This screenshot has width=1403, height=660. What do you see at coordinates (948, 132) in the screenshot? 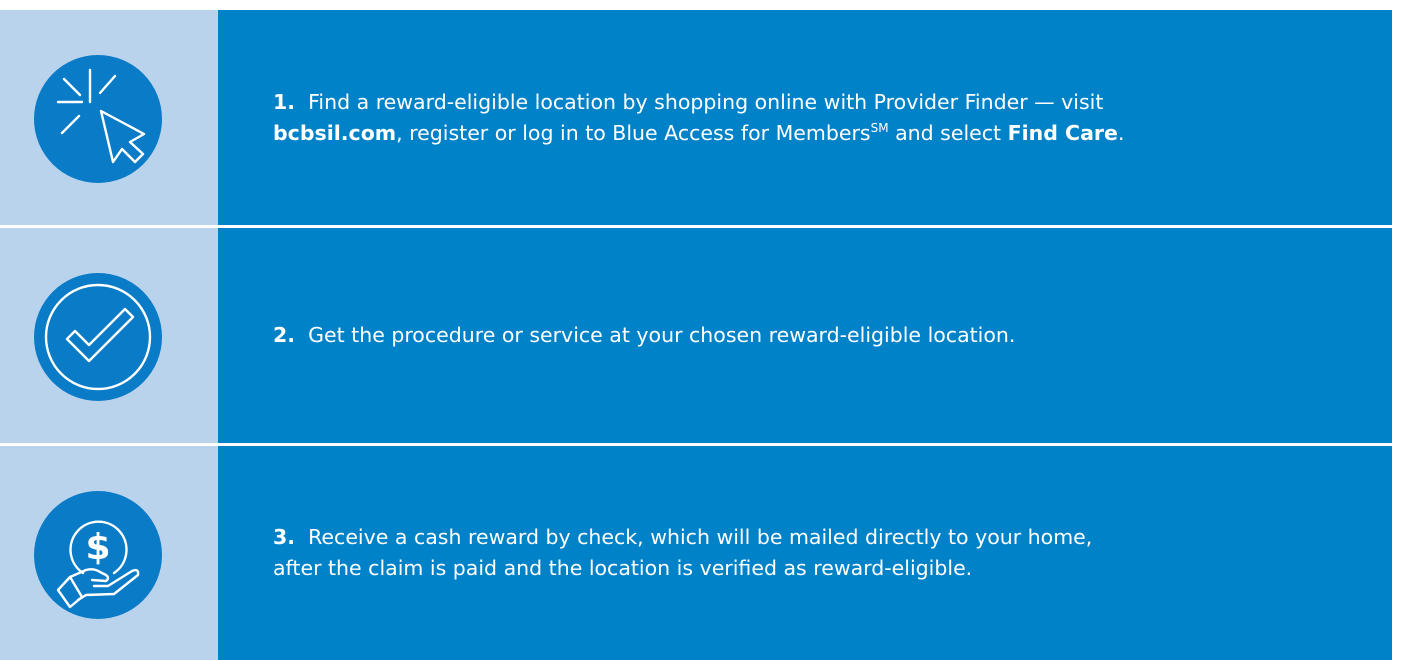
I see `step-1-text-part-3: and select` at bounding box center [948, 132].